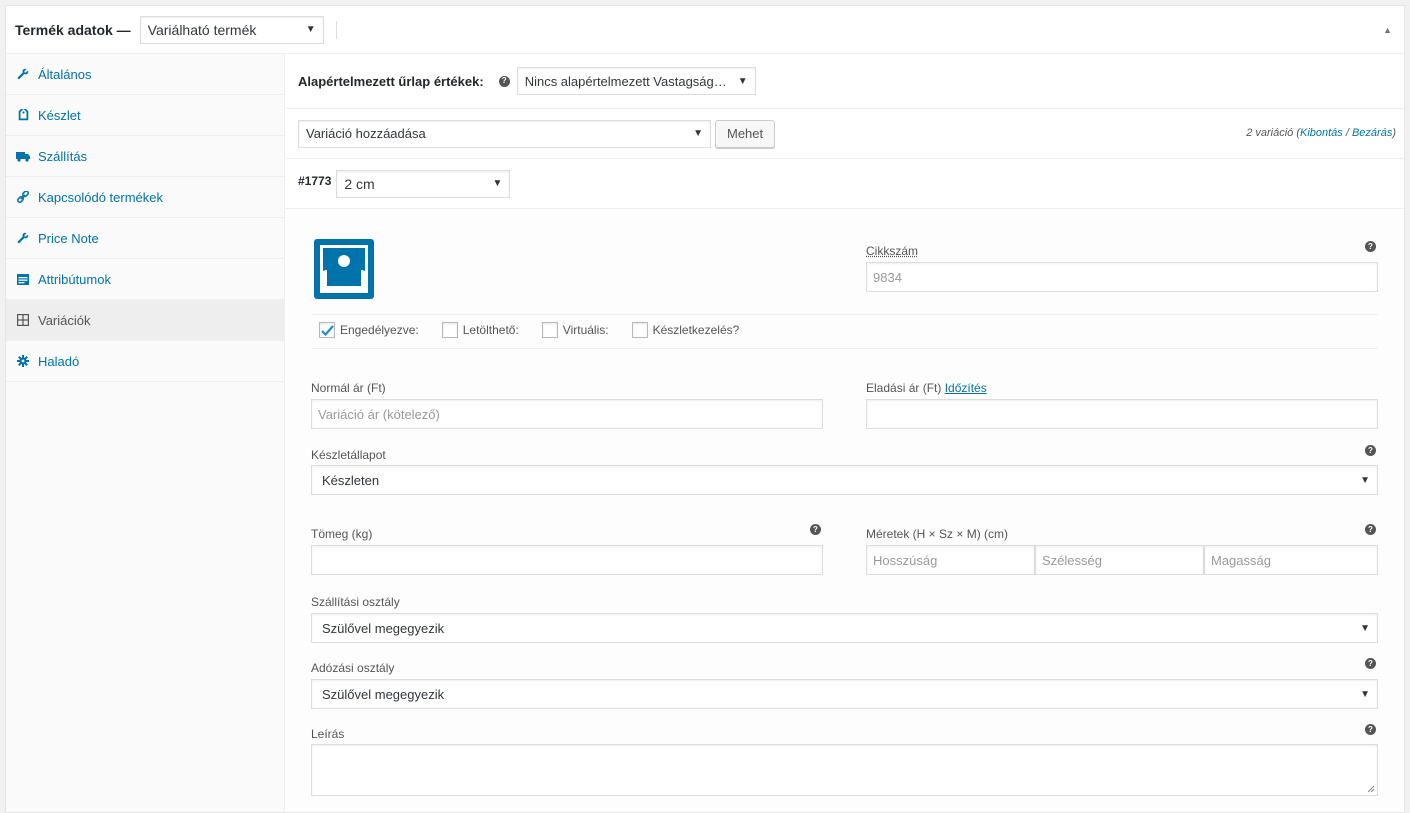  I want to click on tag-icon, so click(23, 115).